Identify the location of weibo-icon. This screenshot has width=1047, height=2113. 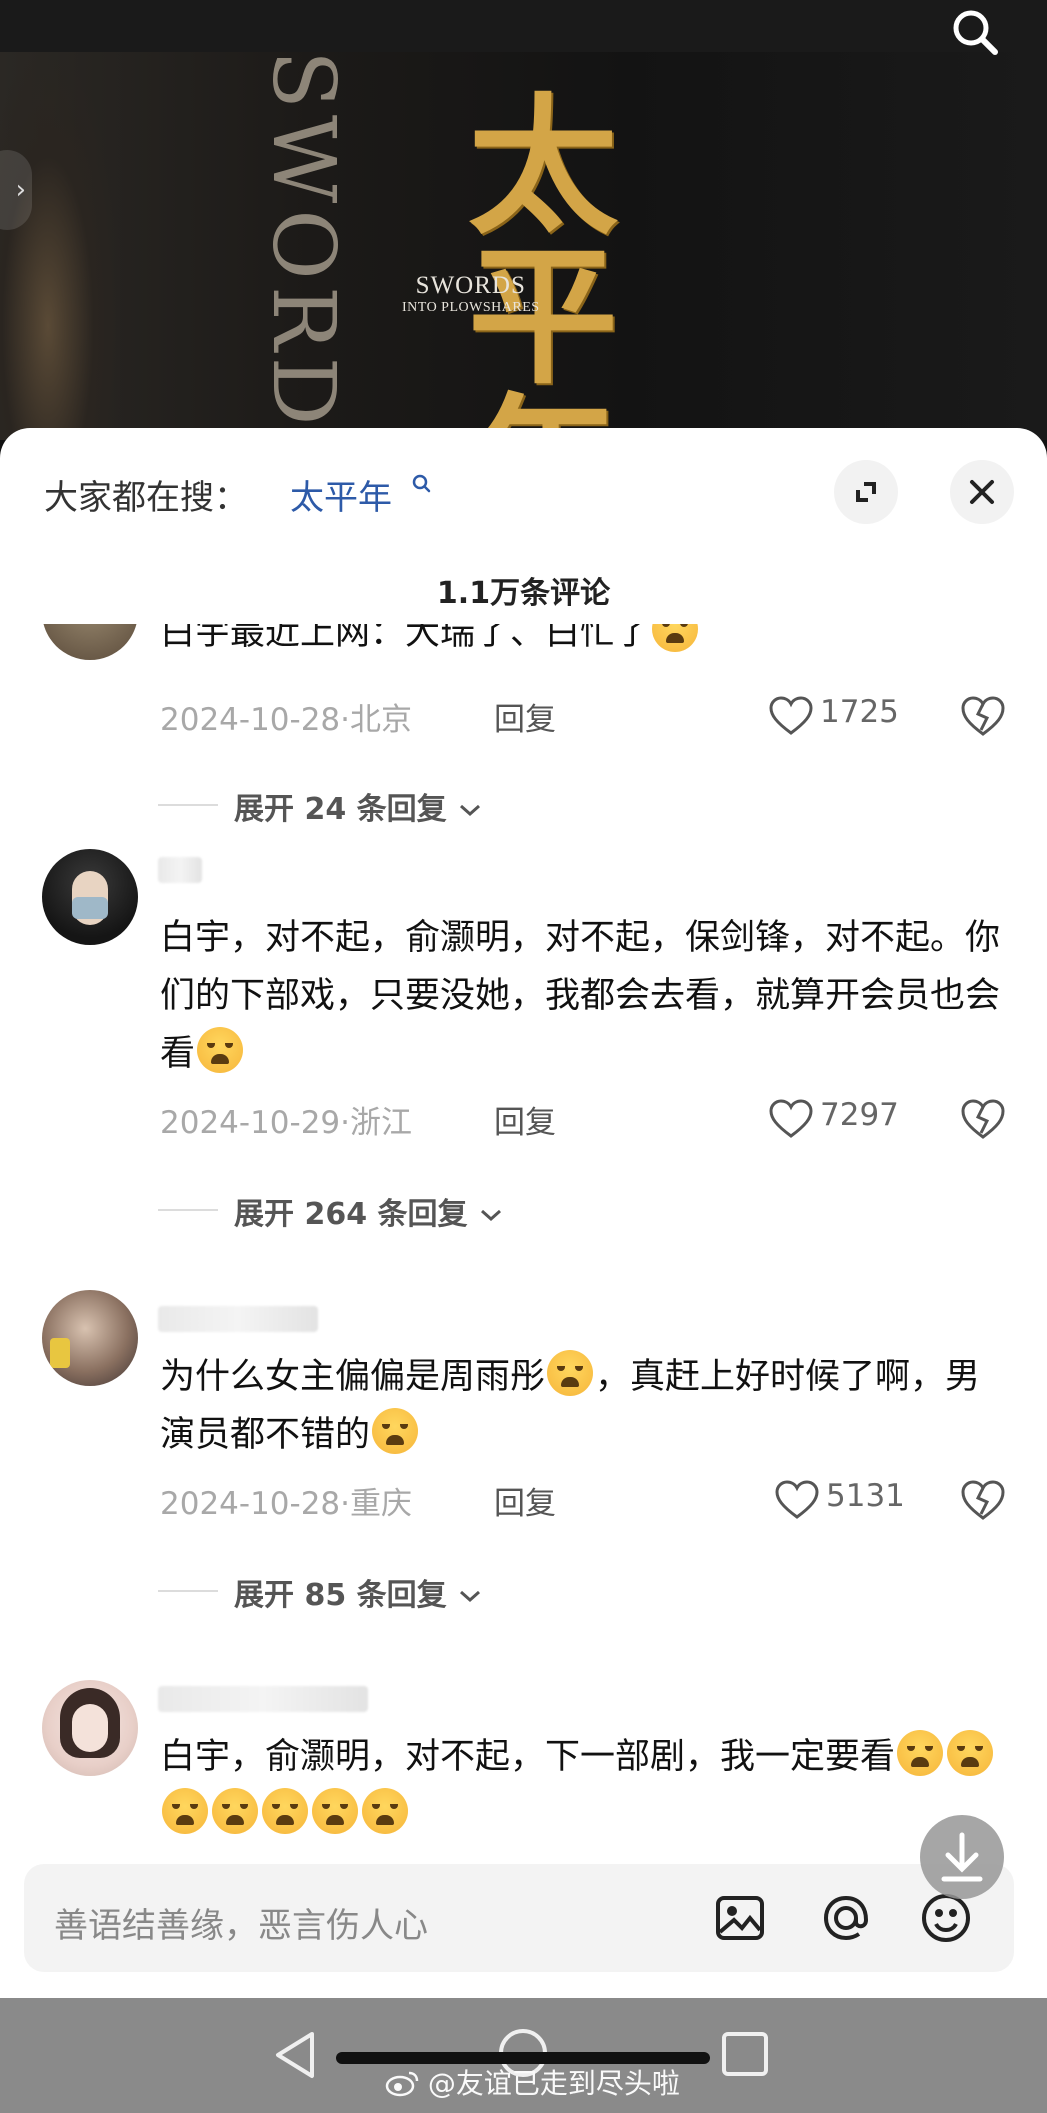
(402, 2084).